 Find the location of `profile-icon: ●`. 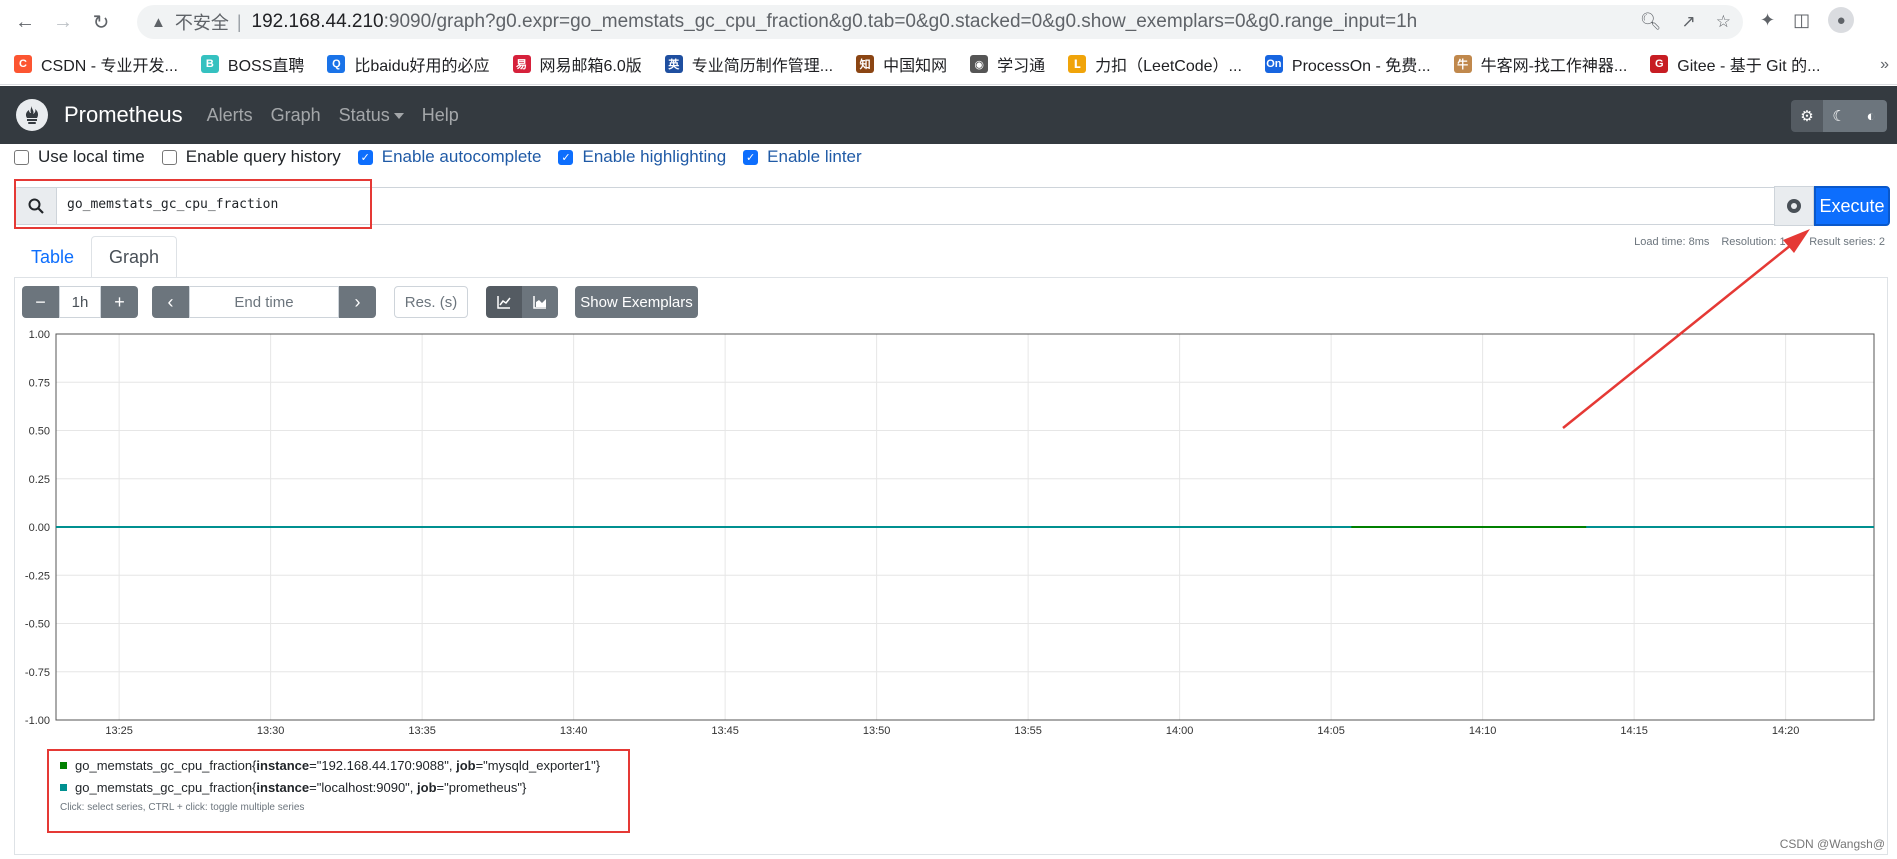

profile-icon: ● is located at coordinates (1841, 20).